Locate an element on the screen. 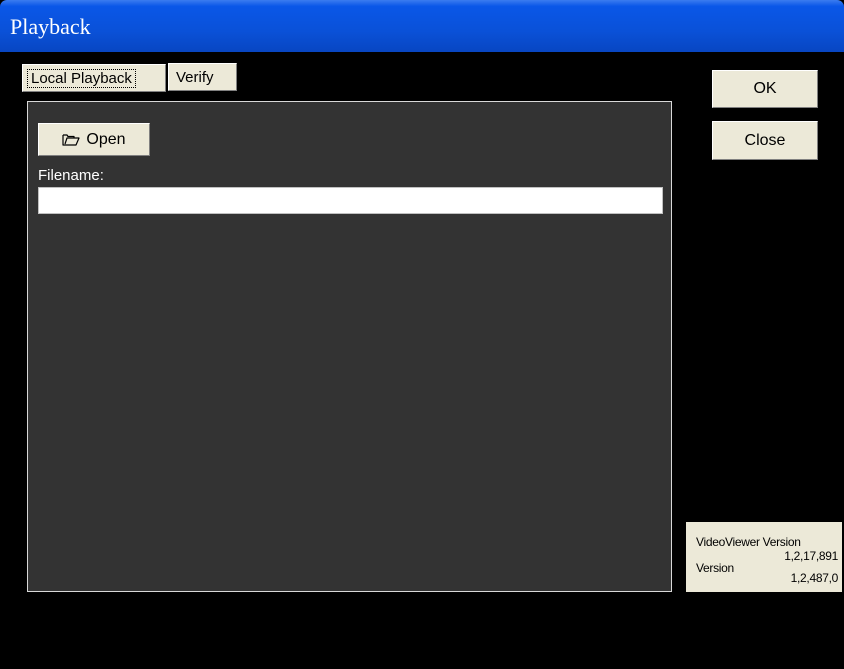 The image size is (844, 669). tab-local-playback-label: Local Playback is located at coordinates (81, 78).